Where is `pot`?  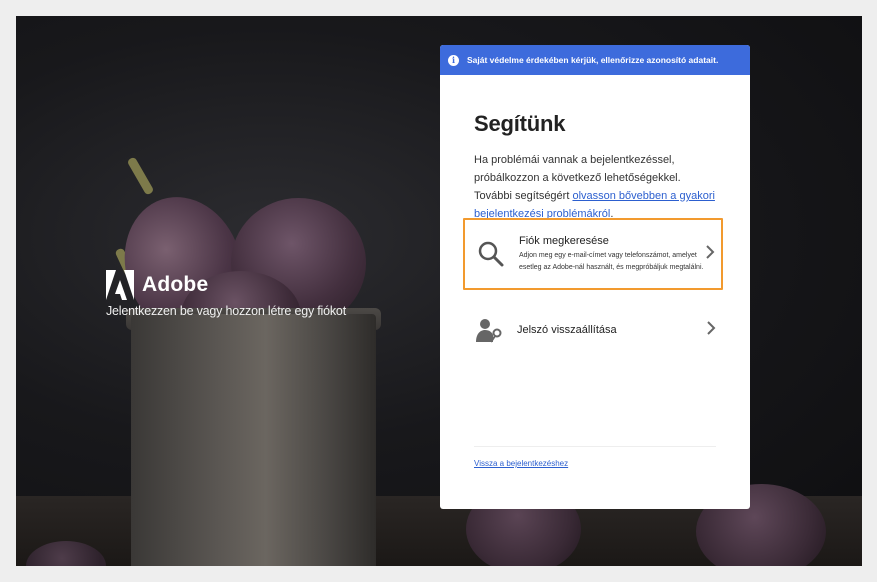
pot is located at coordinates (253, 440).